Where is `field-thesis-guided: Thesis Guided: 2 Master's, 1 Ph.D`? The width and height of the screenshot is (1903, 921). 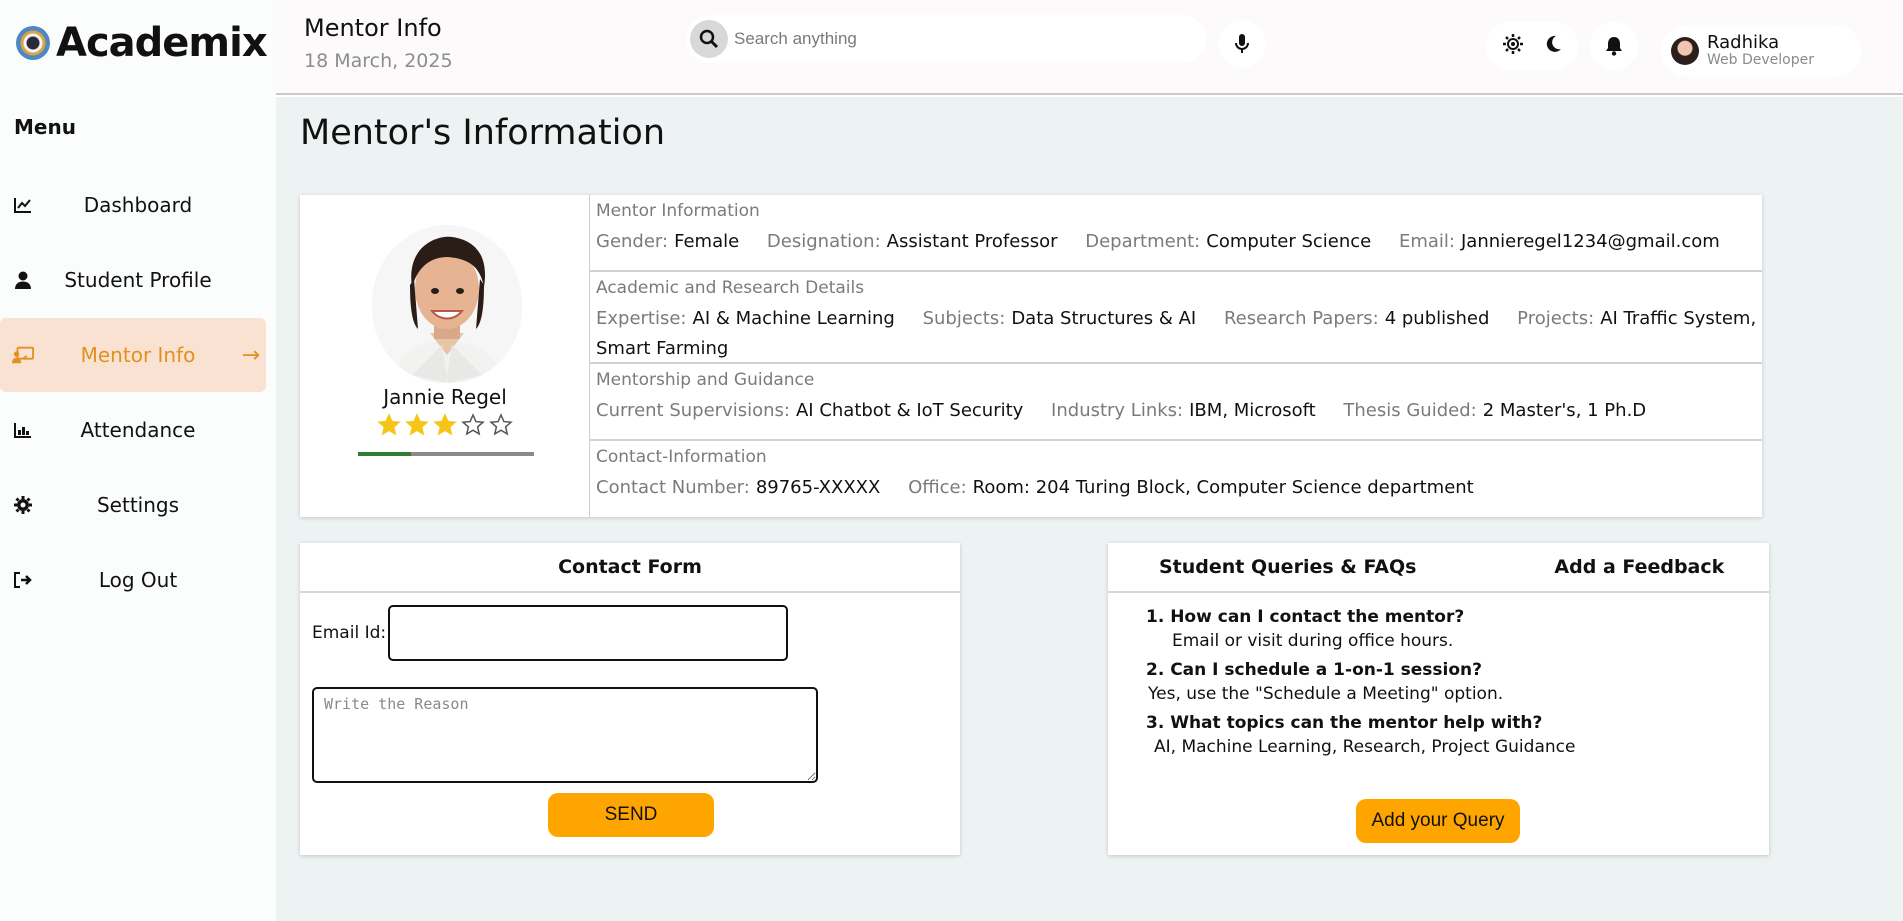 field-thesis-guided: Thesis Guided: 2 Master's, 1 Ph.D is located at coordinates (1495, 410).